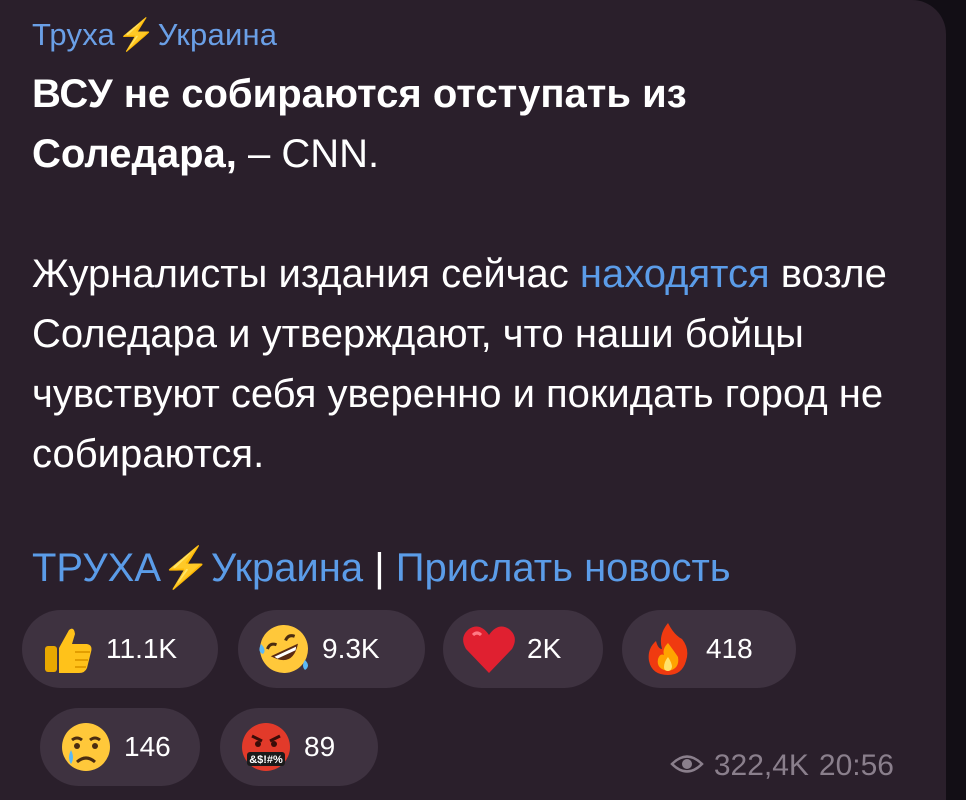  Describe the element at coordinates (147, 746) in the screenshot. I see `reaction-count: 146` at that location.